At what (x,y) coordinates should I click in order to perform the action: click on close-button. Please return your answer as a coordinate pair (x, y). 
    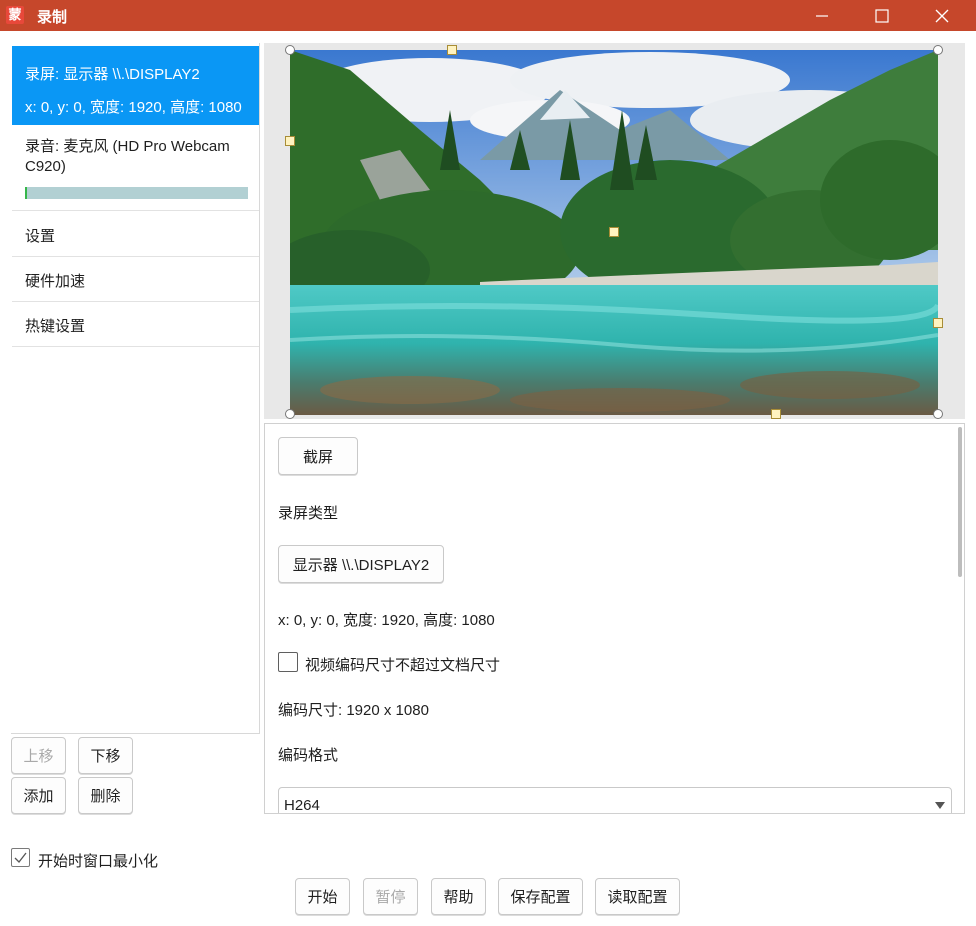
    Looking at the image, I should click on (942, 15).